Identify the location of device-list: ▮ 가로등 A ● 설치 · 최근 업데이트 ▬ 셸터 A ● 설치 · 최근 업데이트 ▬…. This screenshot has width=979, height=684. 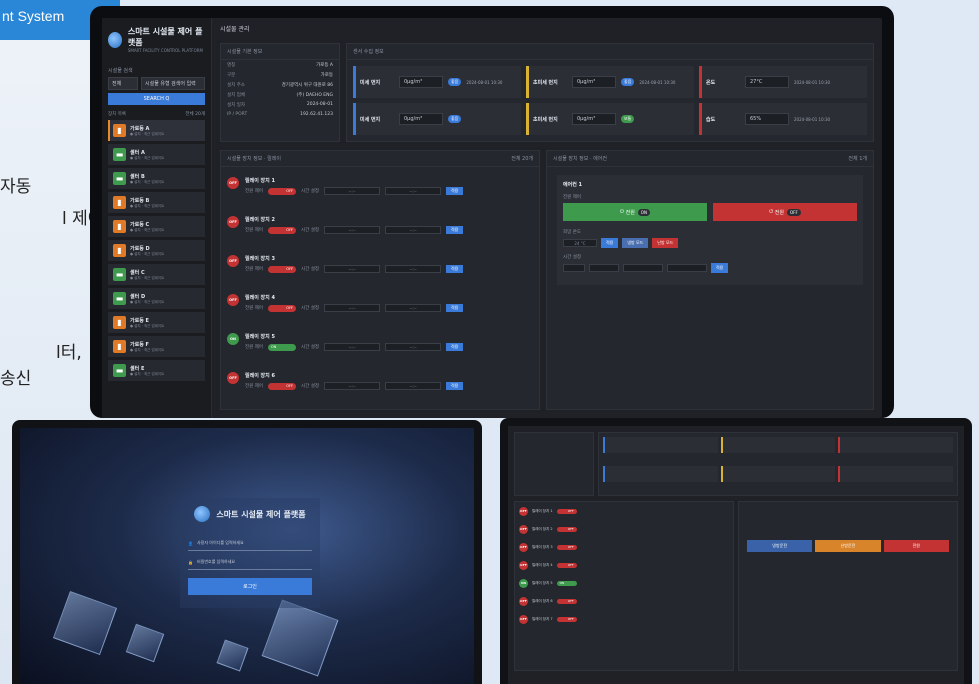
(156, 250).